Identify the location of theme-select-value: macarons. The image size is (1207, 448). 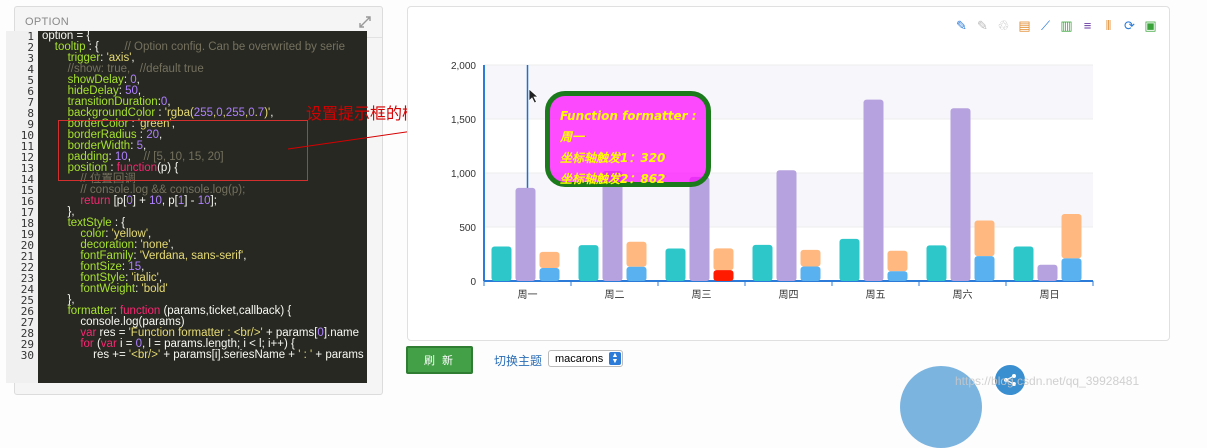
(579, 358).